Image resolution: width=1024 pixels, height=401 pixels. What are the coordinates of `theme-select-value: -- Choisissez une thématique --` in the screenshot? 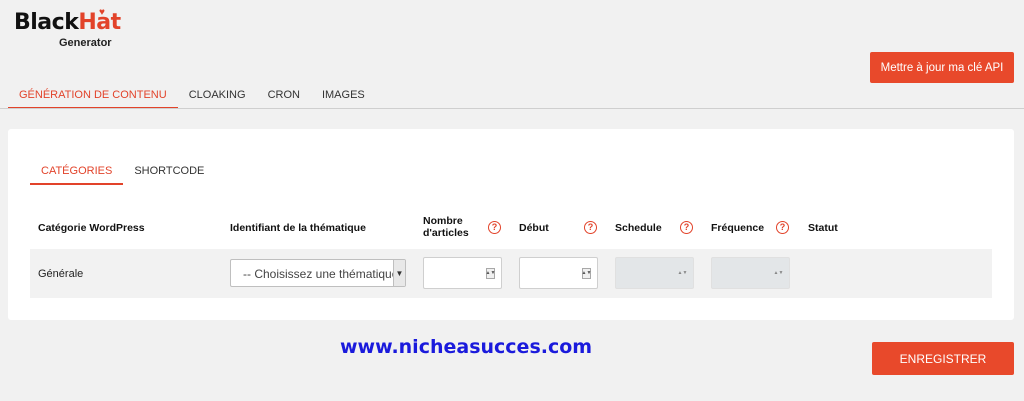 It's located at (324, 274).